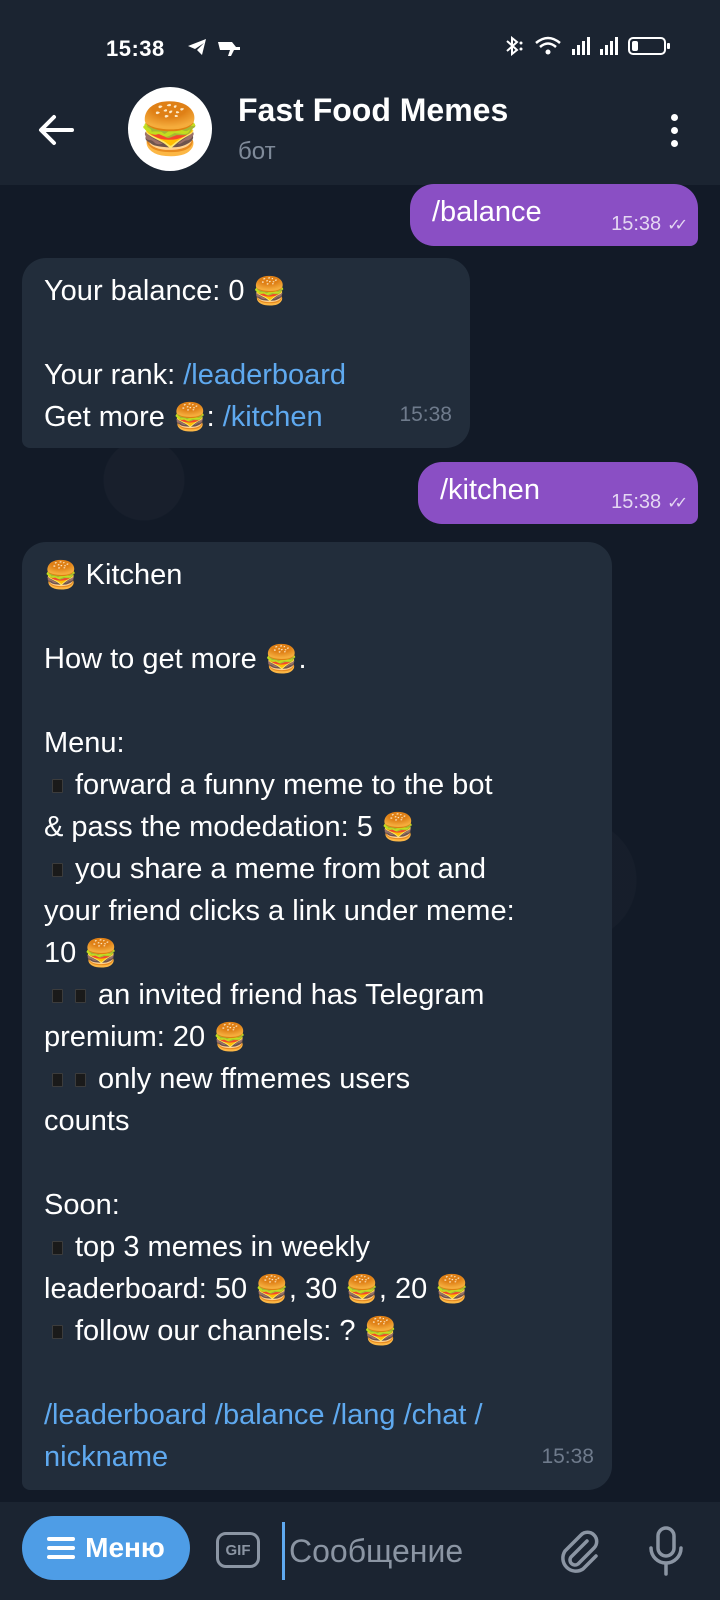 The height and width of the screenshot is (1600, 720). Describe the element at coordinates (279, 1457) in the screenshot. I see `command-links: nickname` at that location.